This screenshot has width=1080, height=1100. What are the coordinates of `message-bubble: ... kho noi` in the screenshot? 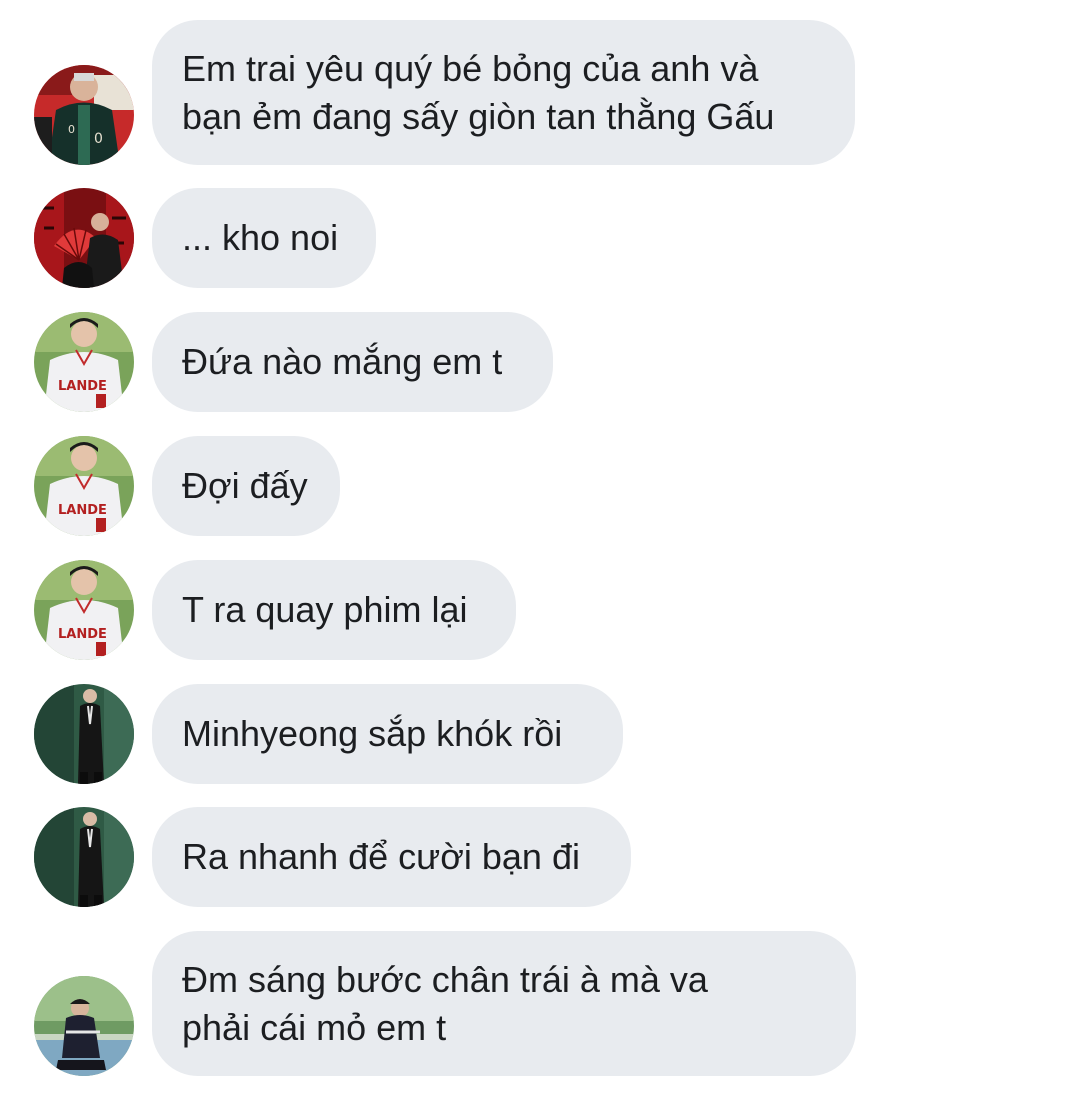 It's located at (264, 238).